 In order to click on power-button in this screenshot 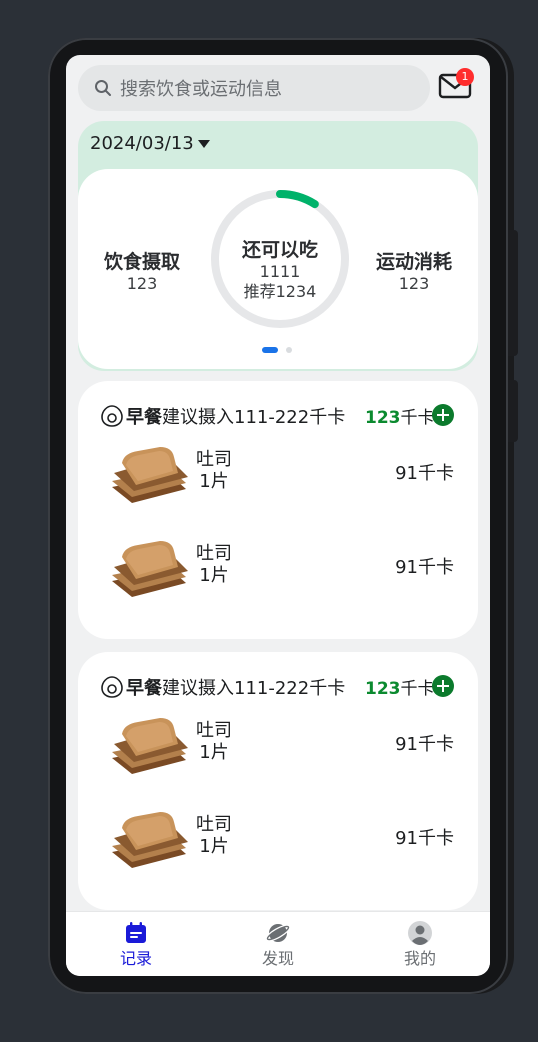, I will do `click(513, 411)`.